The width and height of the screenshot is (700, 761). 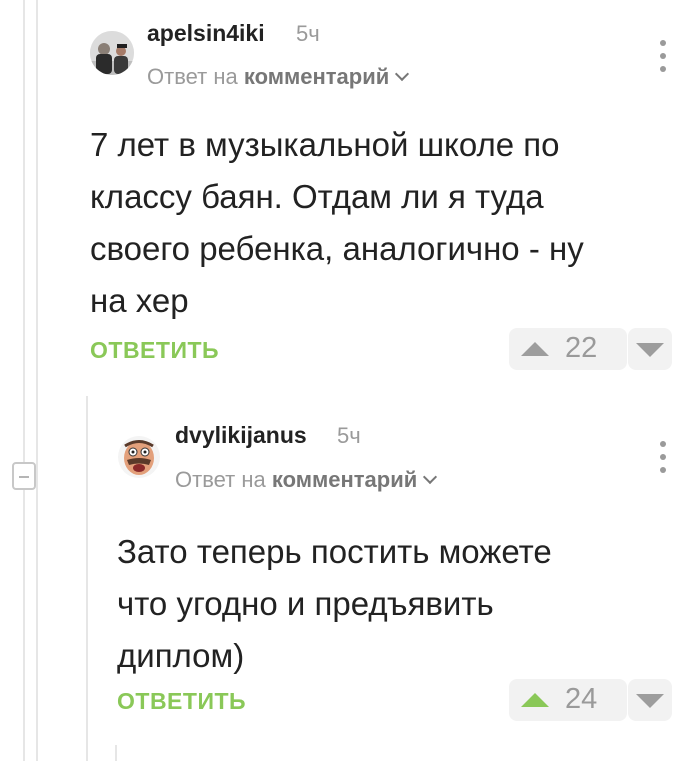 What do you see at coordinates (24, 625) in the screenshot?
I see `thread-line-outer-lower` at bounding box center [24, 625].